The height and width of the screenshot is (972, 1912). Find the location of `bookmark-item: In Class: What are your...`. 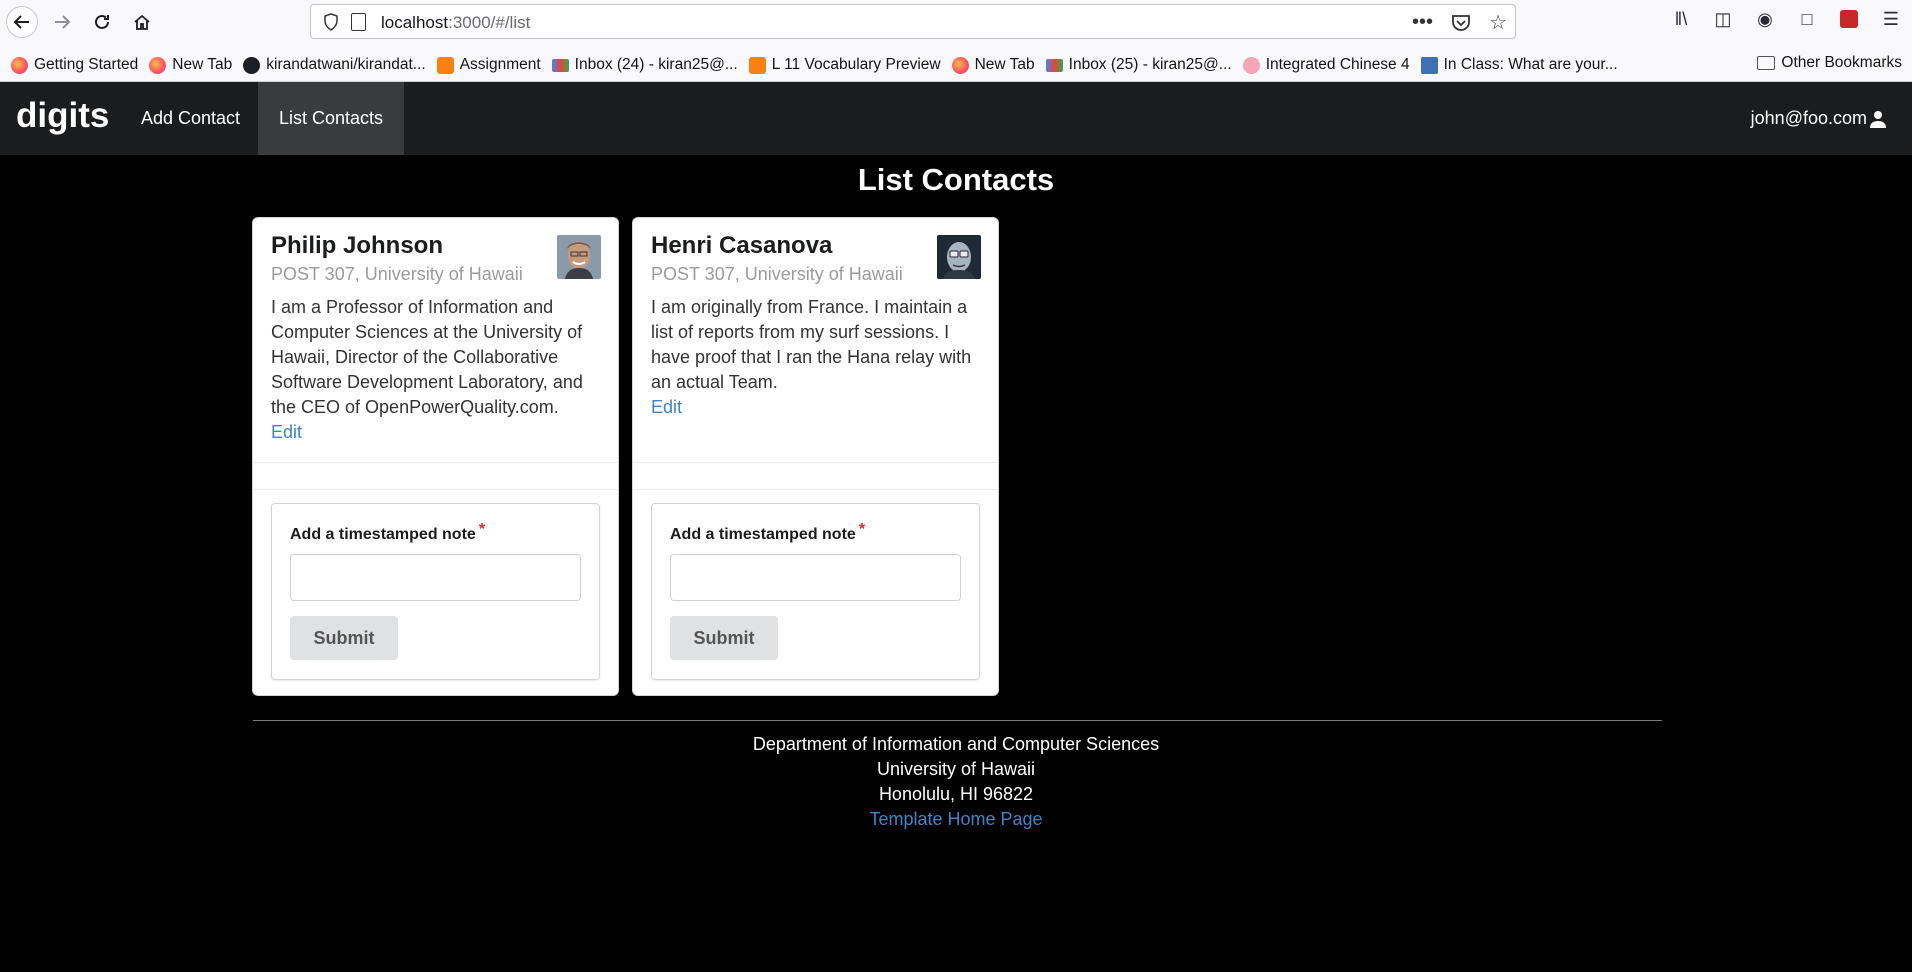

bookmark-item: In Class: What are your... is located at coordinates (1519, 65).